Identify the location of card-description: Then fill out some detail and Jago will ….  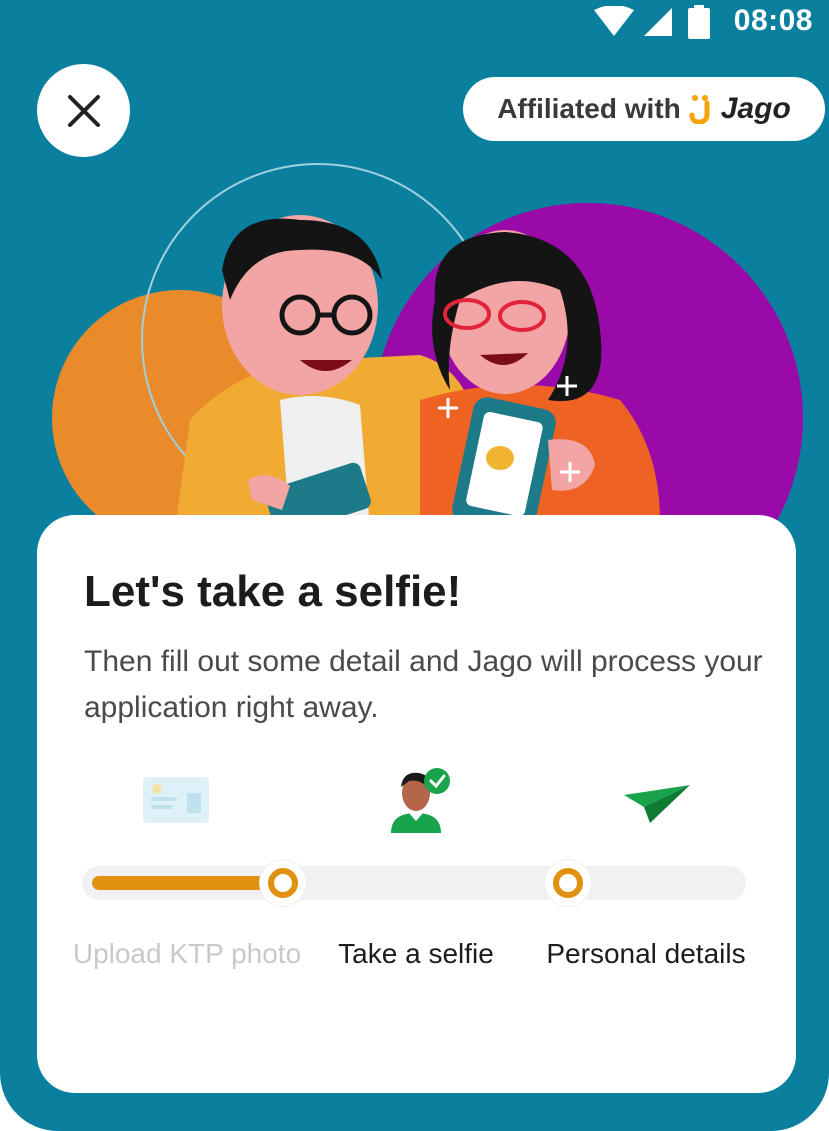
(423, 684).